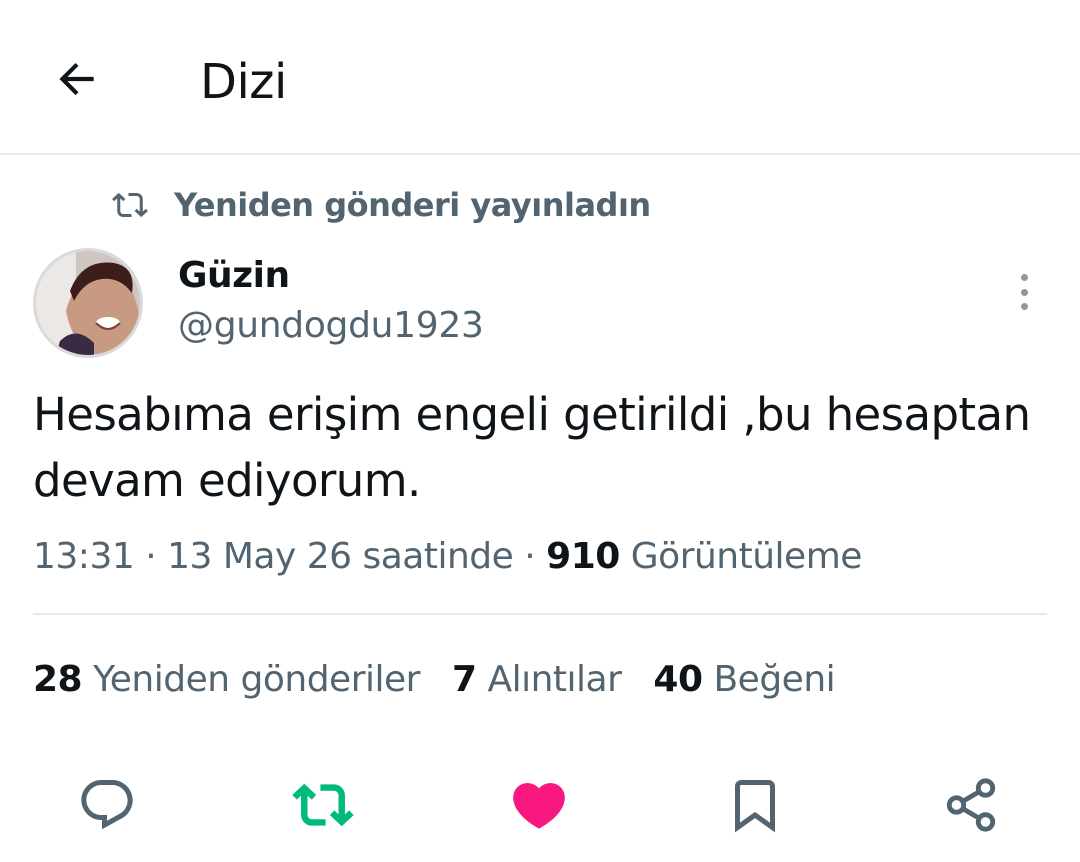 The image size is (1080, 862). I want to click on share-icon, so click(971, 805).